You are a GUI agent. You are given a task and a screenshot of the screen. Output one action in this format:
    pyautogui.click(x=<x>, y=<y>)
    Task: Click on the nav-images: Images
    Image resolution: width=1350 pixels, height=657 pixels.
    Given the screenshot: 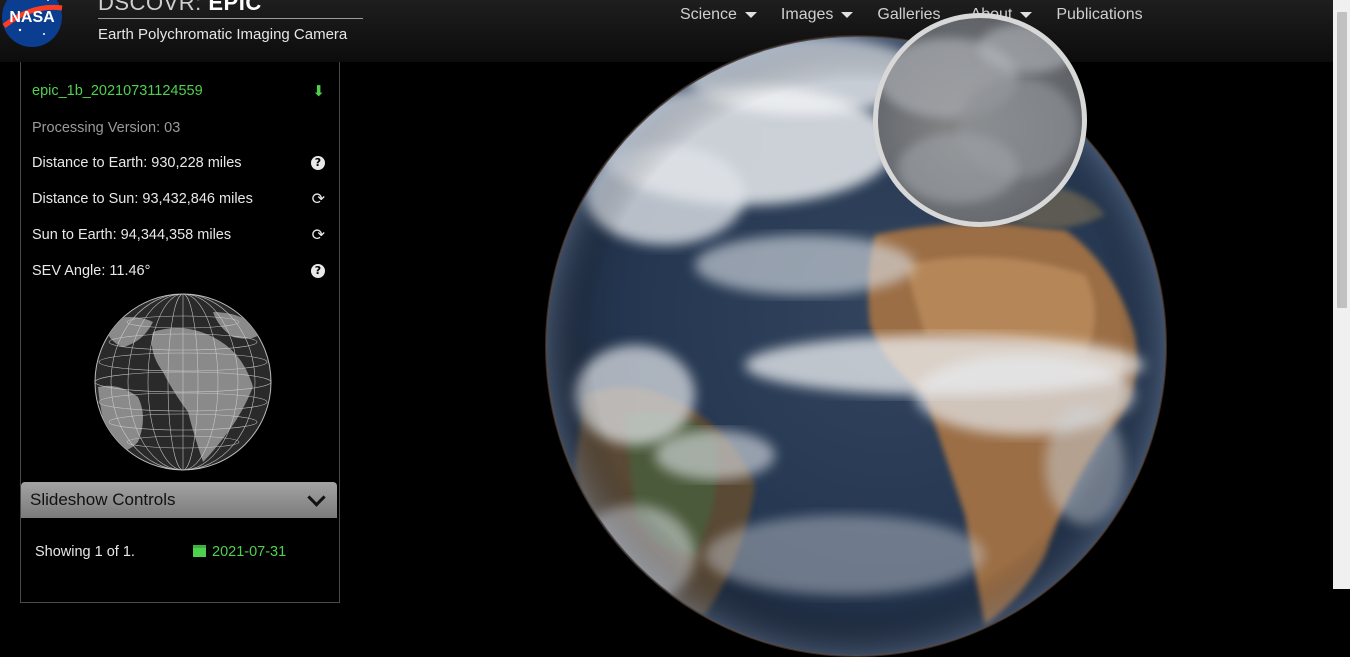 What is the action you would take?
    pyautogui.click(x=817, y=15)
    